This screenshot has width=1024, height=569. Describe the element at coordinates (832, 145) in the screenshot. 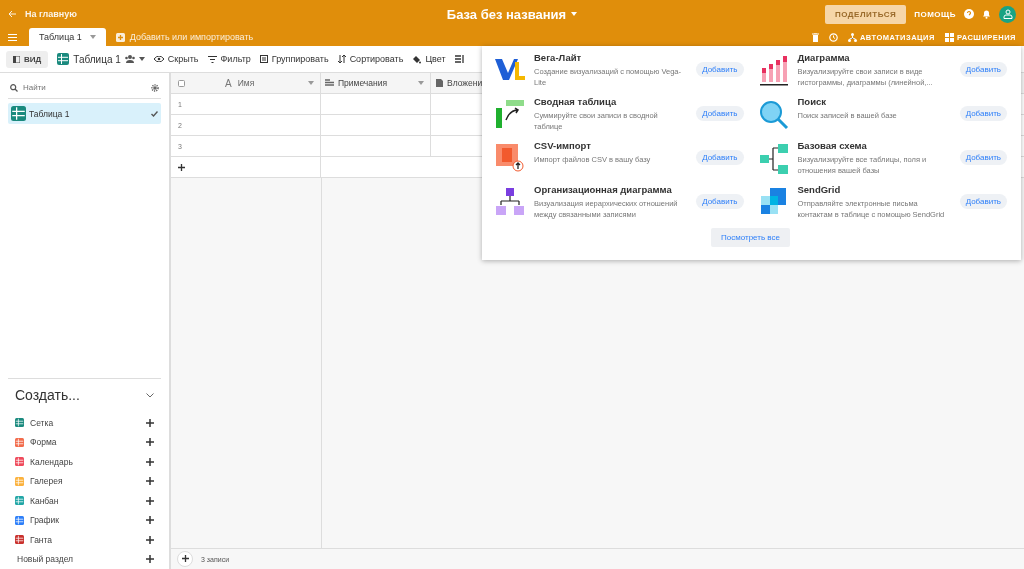

I see `app-name: Базовая схема` at that location.